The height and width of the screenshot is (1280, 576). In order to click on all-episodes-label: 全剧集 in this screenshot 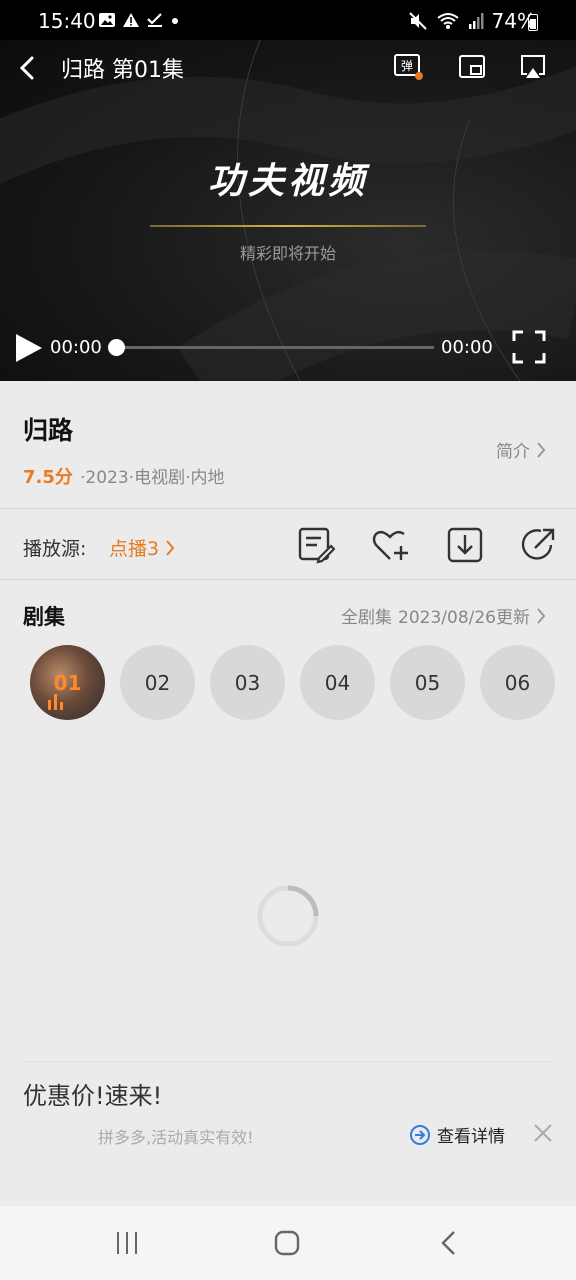, I will do `click(367, 618)`.